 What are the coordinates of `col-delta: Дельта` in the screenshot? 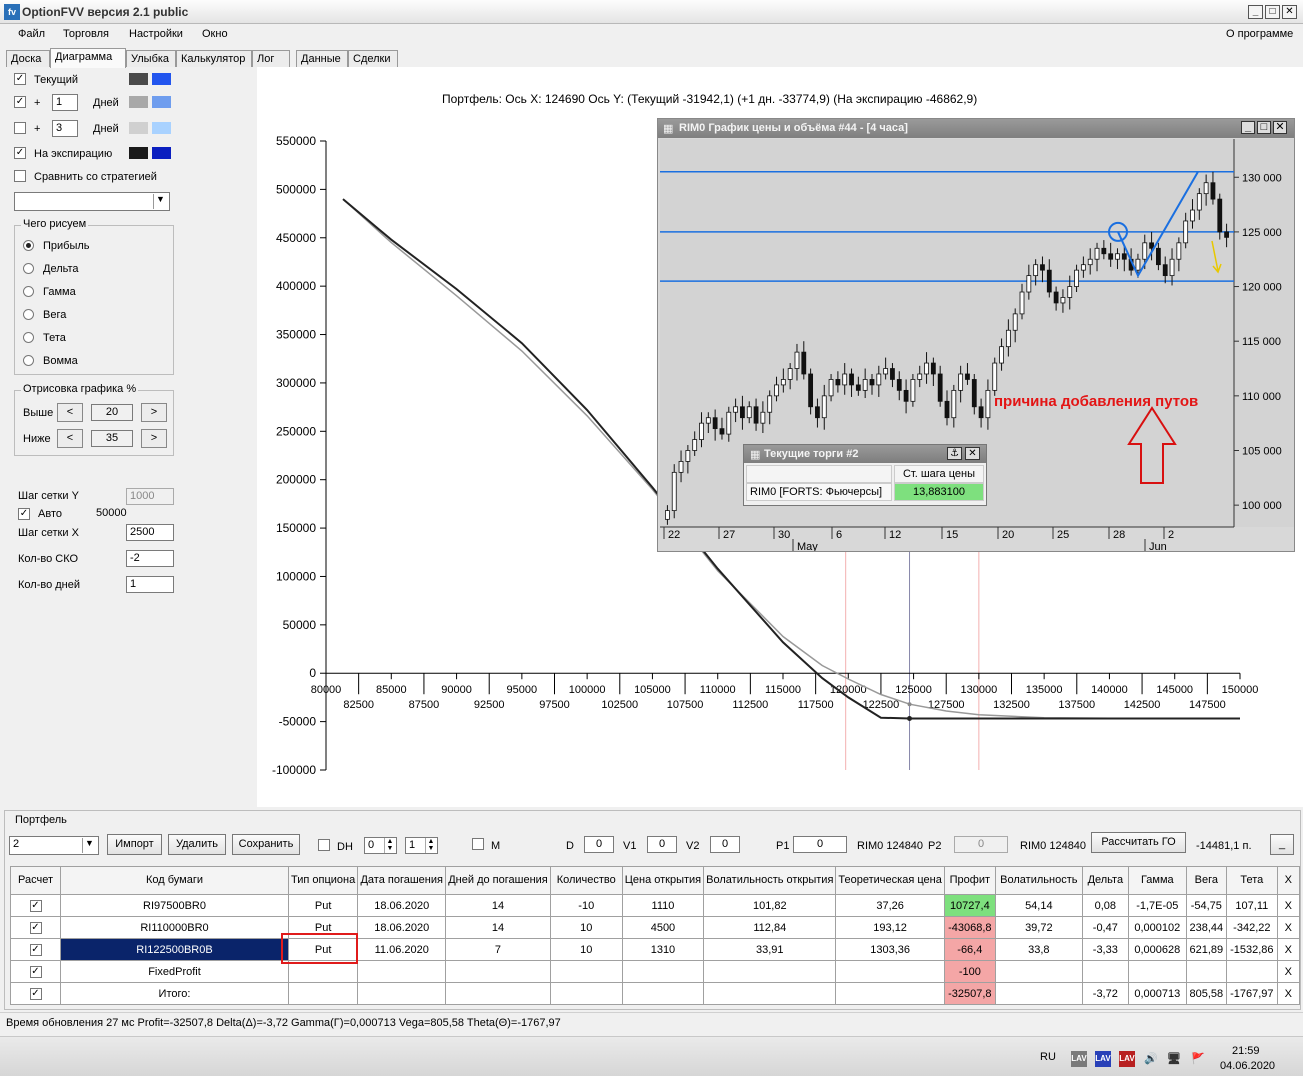 It's located at (1105, 880).